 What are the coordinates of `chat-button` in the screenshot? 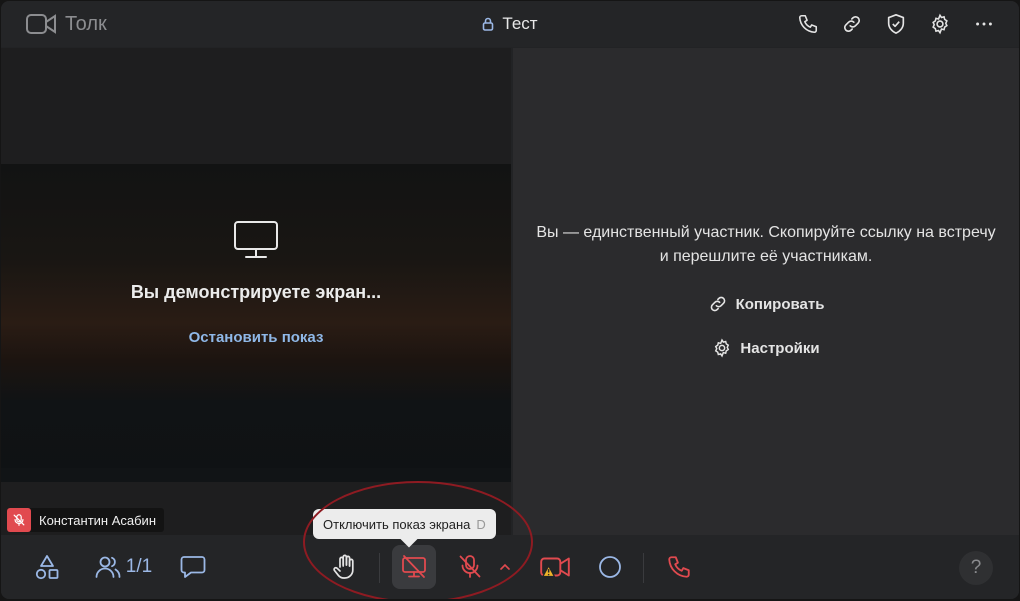 It's located at (193, 567).